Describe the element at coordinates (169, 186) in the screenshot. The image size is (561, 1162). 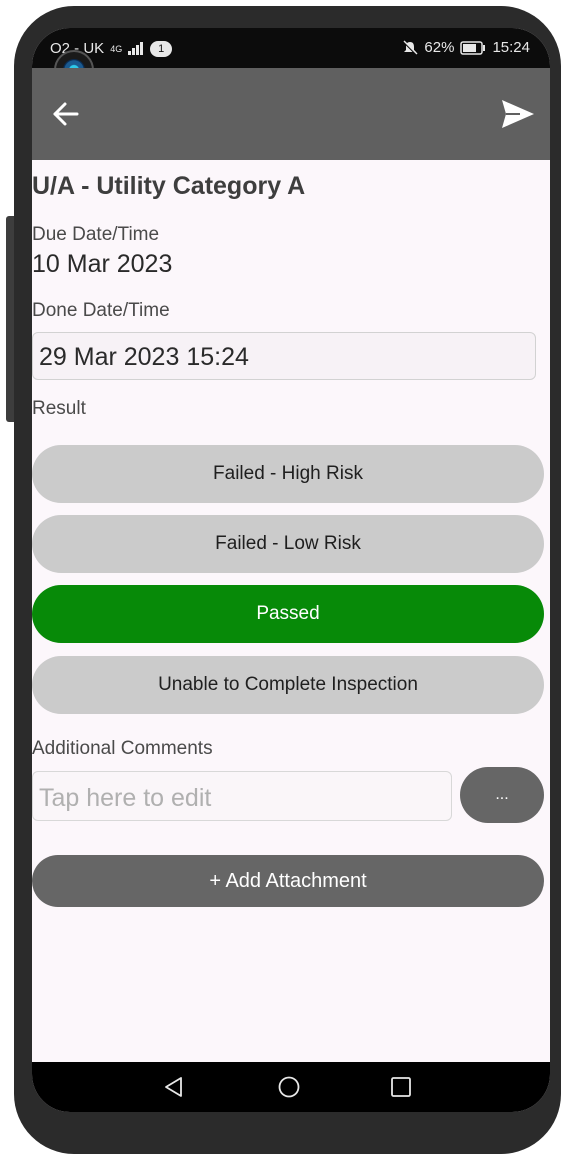
I see `page-title: U/A - Utility Category A` at that location.